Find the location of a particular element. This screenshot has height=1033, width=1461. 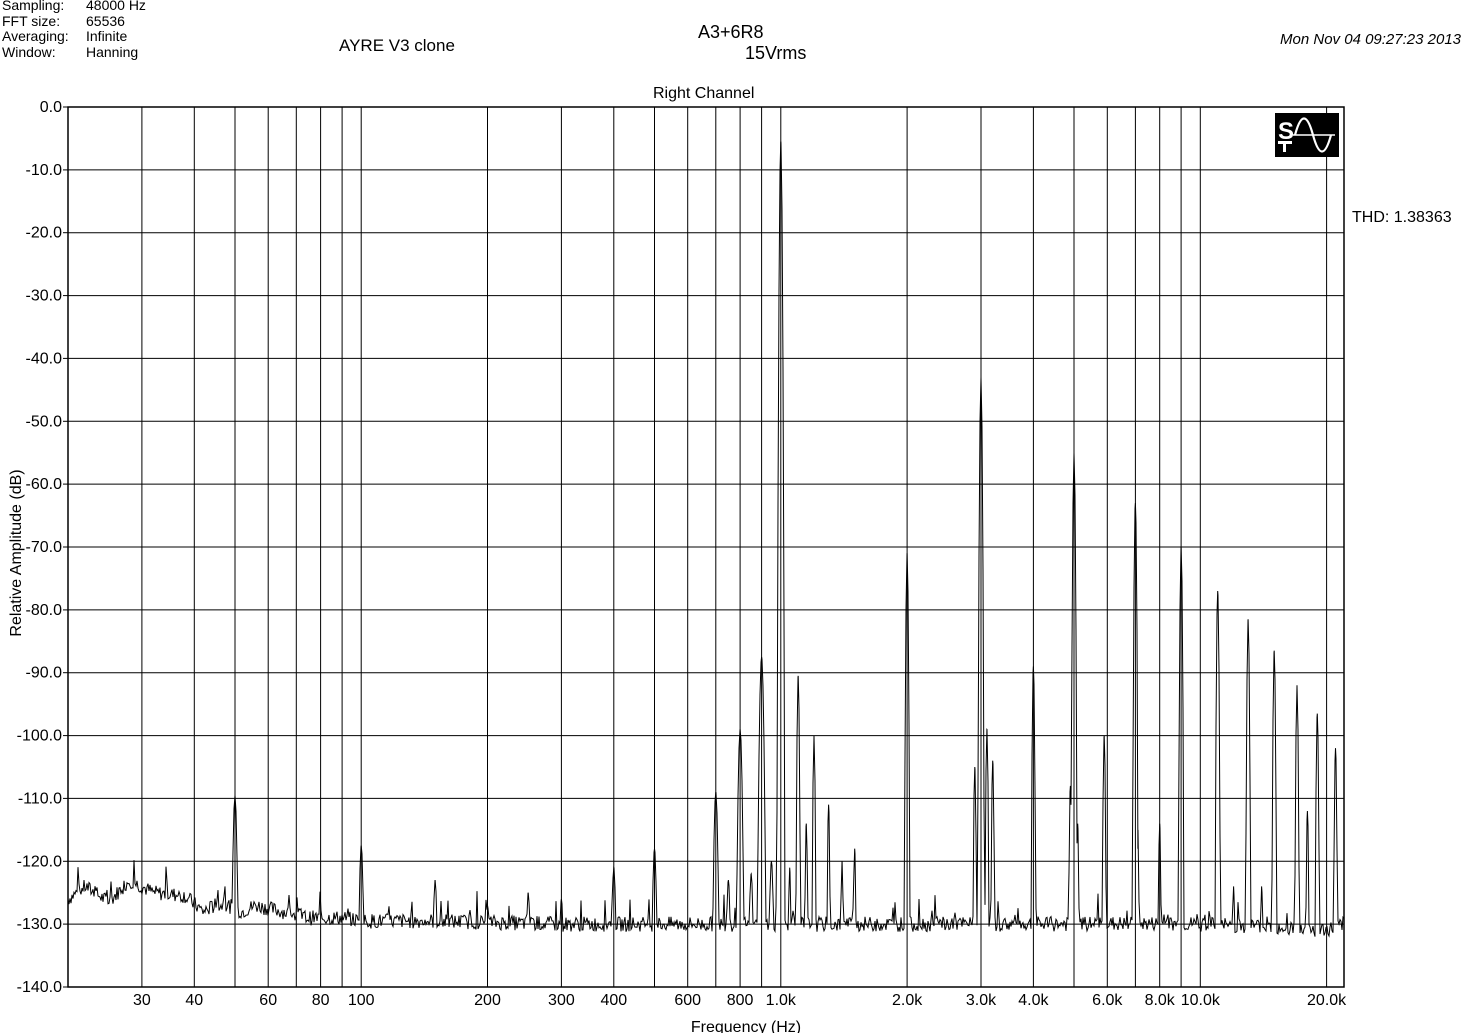

y-tick-label: 0.0 is located at coordinates (51, 107).